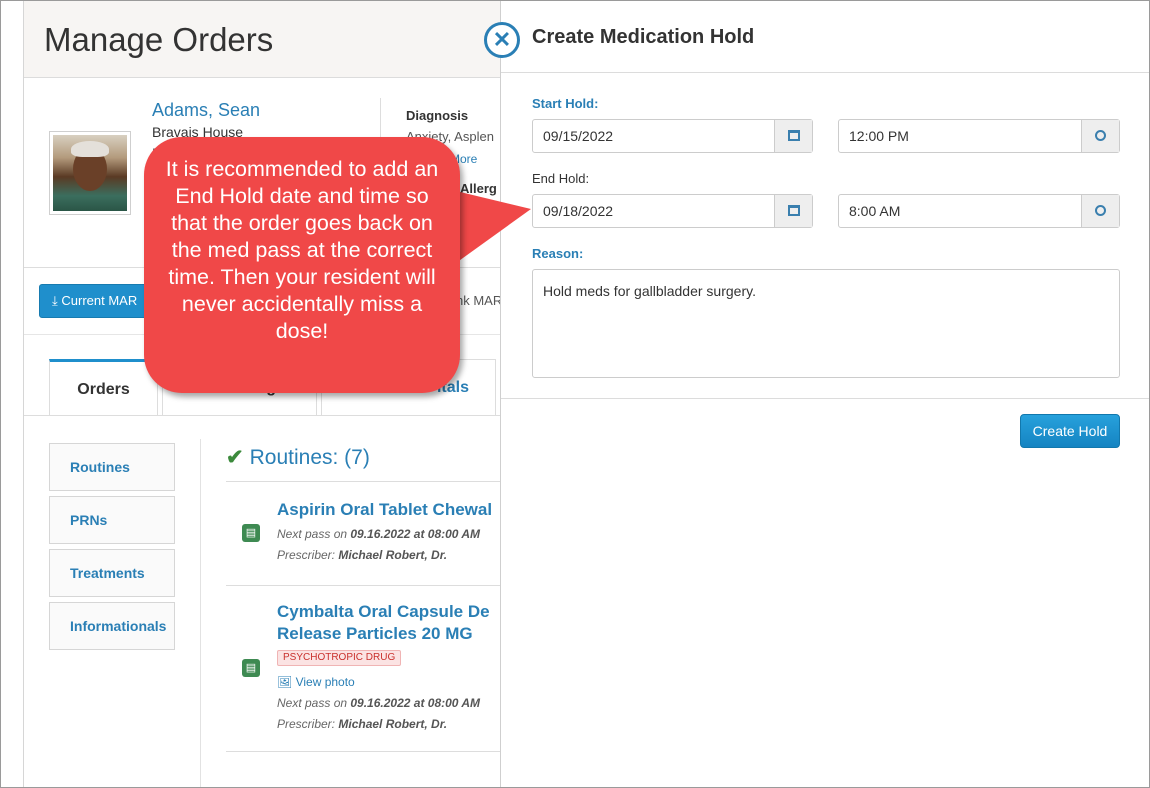  I want to click on view-photo-link: 🖼 View photo, so click(316, 682).